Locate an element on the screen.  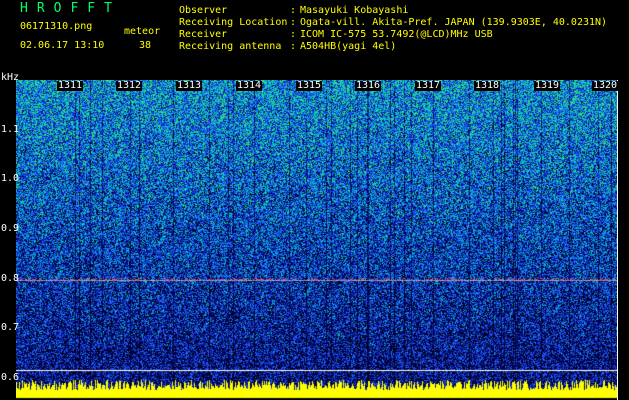
image-filename: 06171310.png is located at coordinates (56, 26).